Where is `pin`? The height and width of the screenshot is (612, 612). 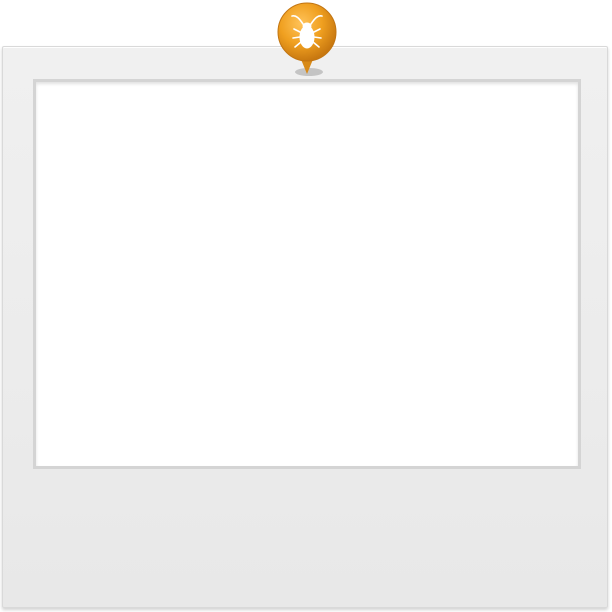
pin is located at coordinates (307, 40).